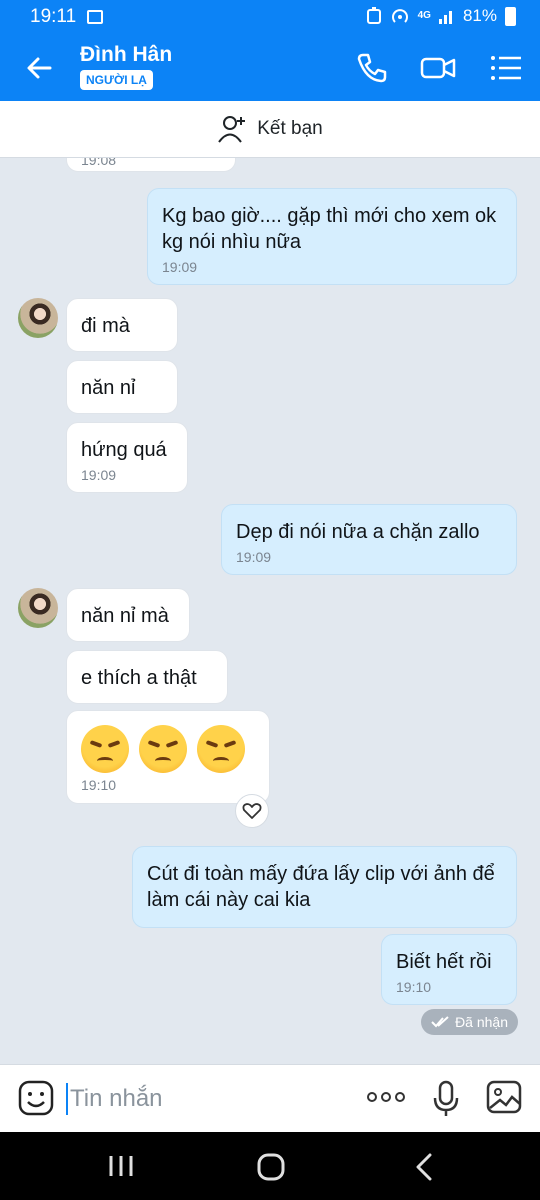 The height and width of the screenshot is (1200, 540). What do you see at coordinates (36, 1098) in the screenshot?
I see `sticker-emoji-icon` at bounding box center [36, 1098].